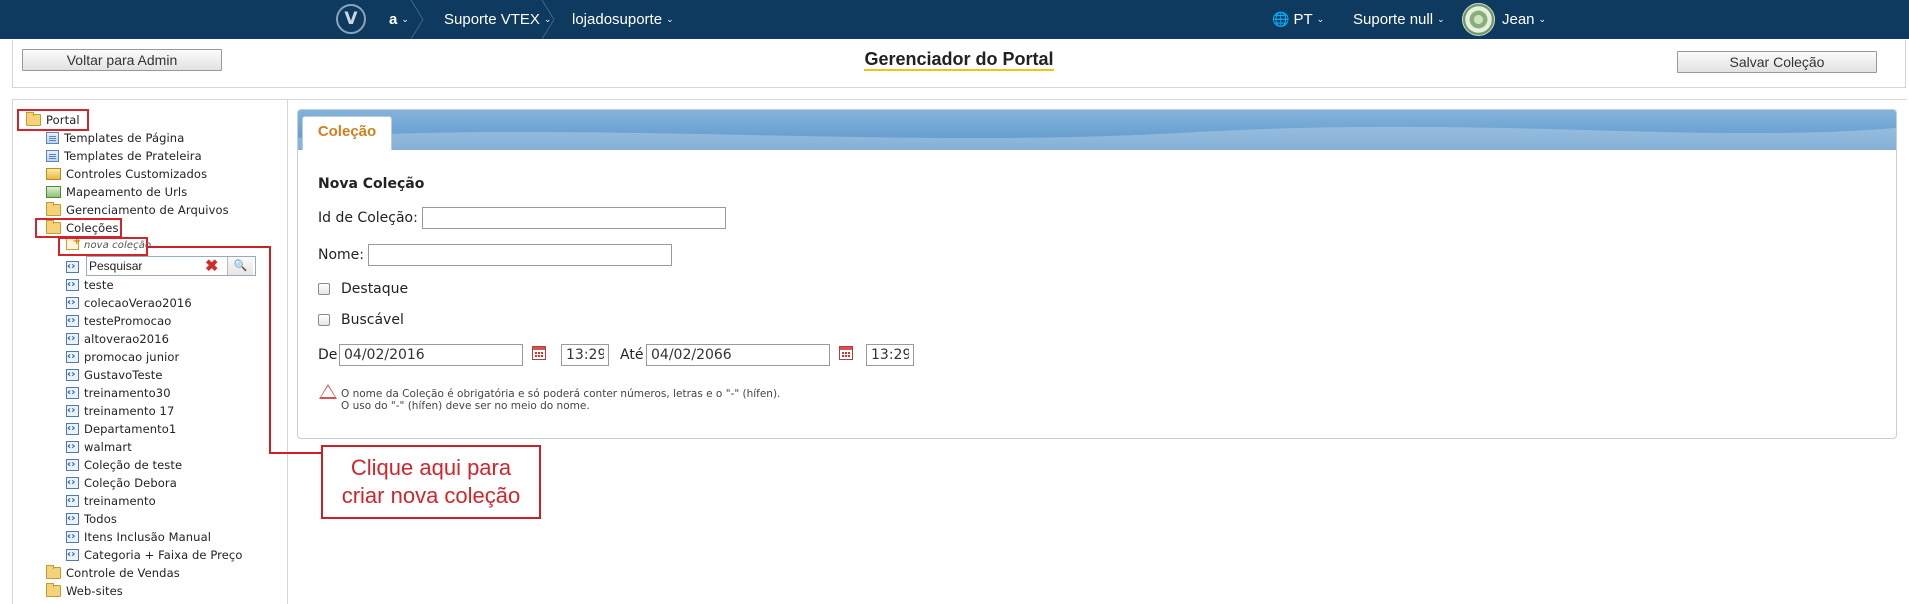 This screenshot has height=604, width=1909. What do you see at coordinates (738, 355) in the screenshot?
I see `to-date-field` at bounding box center [738, 355].